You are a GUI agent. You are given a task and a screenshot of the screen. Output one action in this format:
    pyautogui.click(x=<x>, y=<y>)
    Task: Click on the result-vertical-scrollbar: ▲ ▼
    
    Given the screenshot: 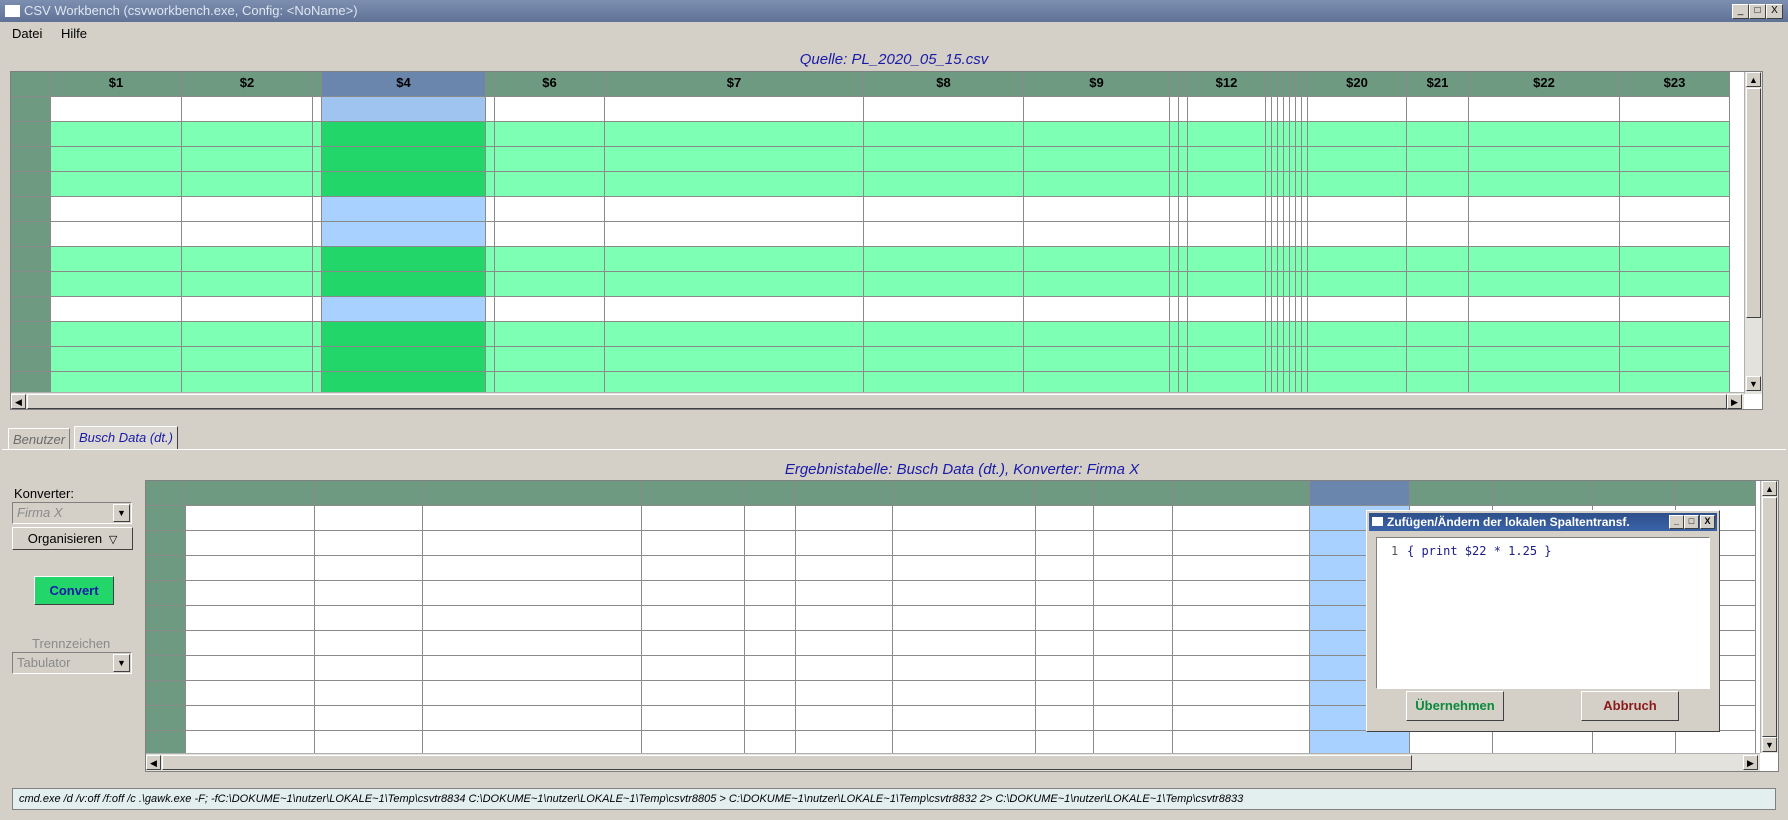 What is the action you would take?
    pyautogui.click(x=1769, y=617)
    